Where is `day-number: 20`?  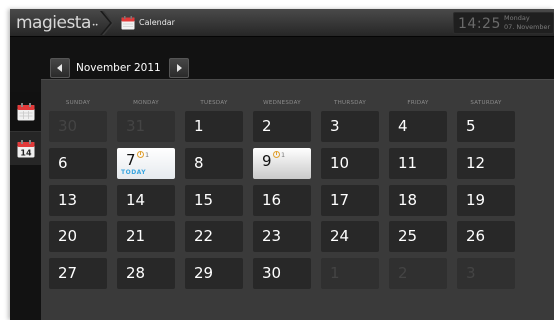 day-number: 20 is located at coordinates (68, 236).